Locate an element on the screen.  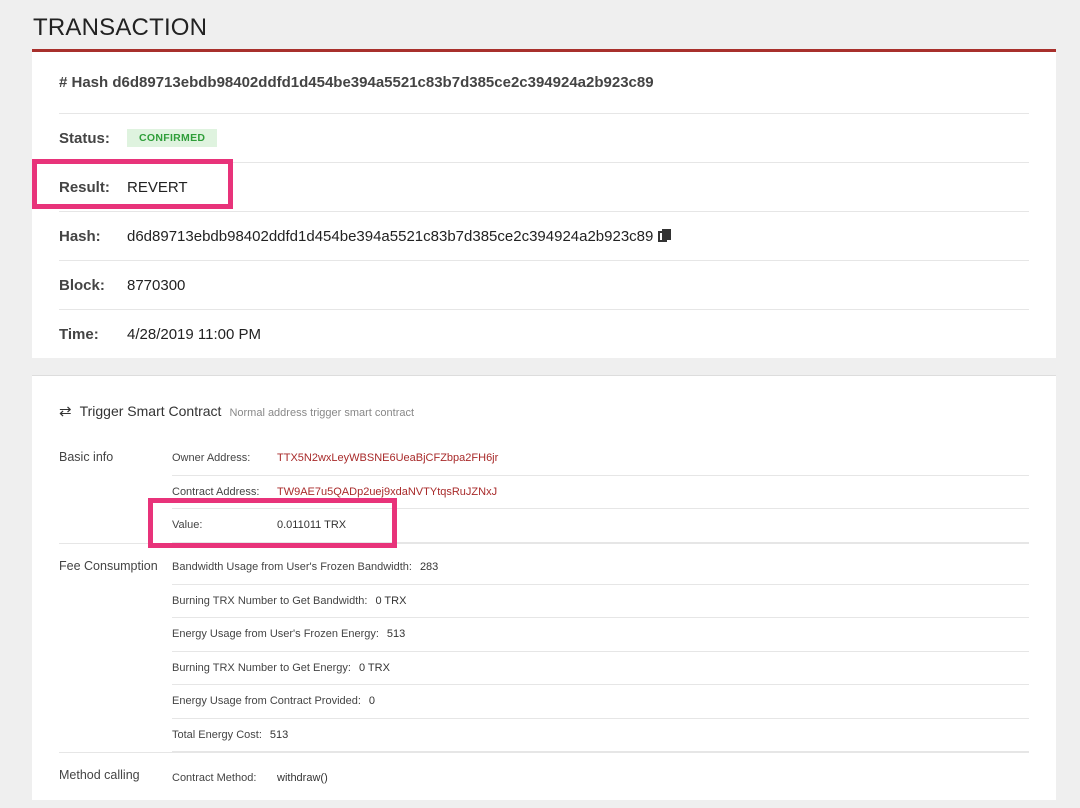
contract-subtitle: Normal address trigger smart contract is located at coordinates (322, 413).